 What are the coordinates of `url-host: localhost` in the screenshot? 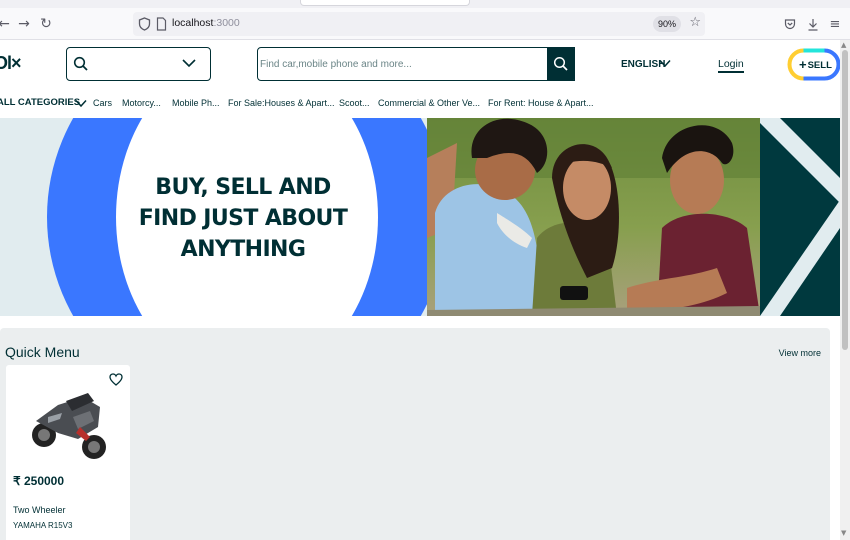 It's located at (193, 23).